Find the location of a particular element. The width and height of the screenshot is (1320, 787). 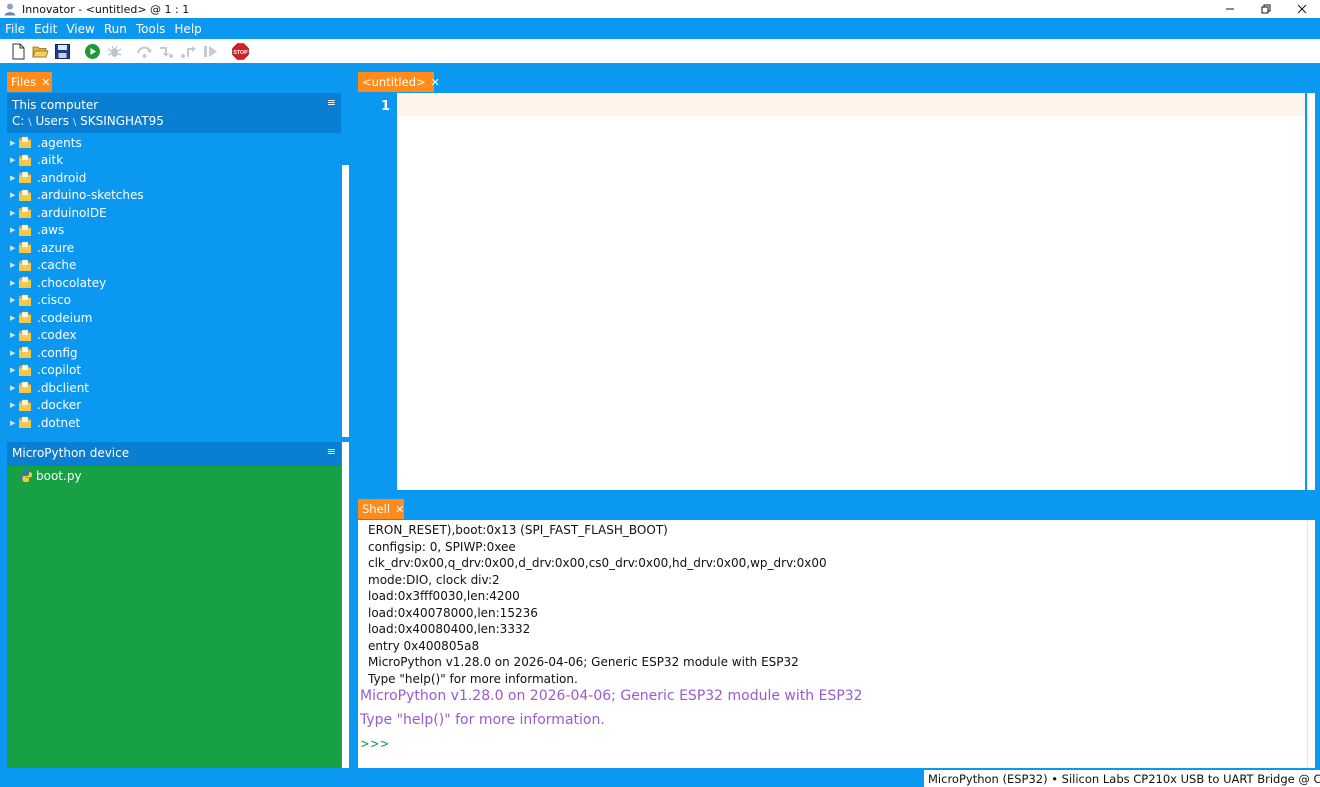

close-window-button is located at coordinates (1302, 9).